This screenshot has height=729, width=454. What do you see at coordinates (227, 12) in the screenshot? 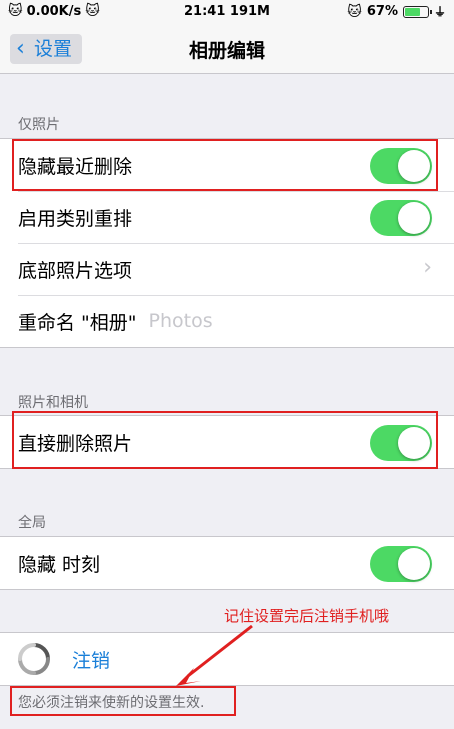
I see `status-bar: 🐱 0.00K/s 🐱 21:41 191M 🐱 67% ⏚` at bounding box center [227, 12].